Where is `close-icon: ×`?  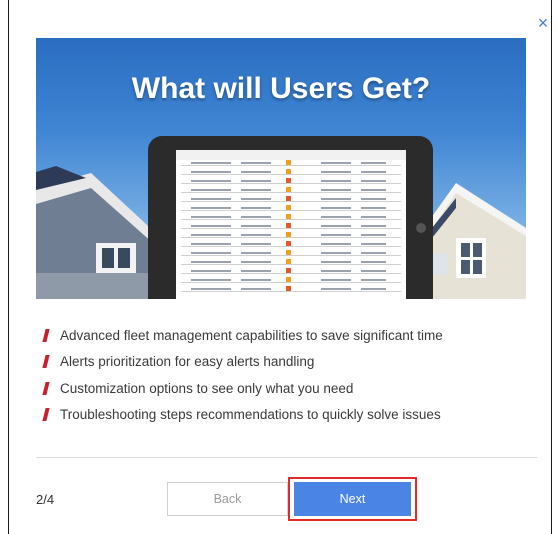 close-icon: × is located at coordinates (543, 23).